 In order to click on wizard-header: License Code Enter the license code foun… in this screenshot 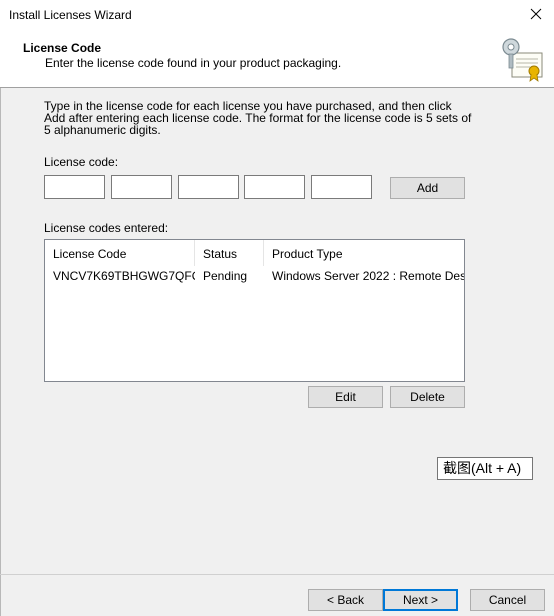, I will do `click(277, 59)`.